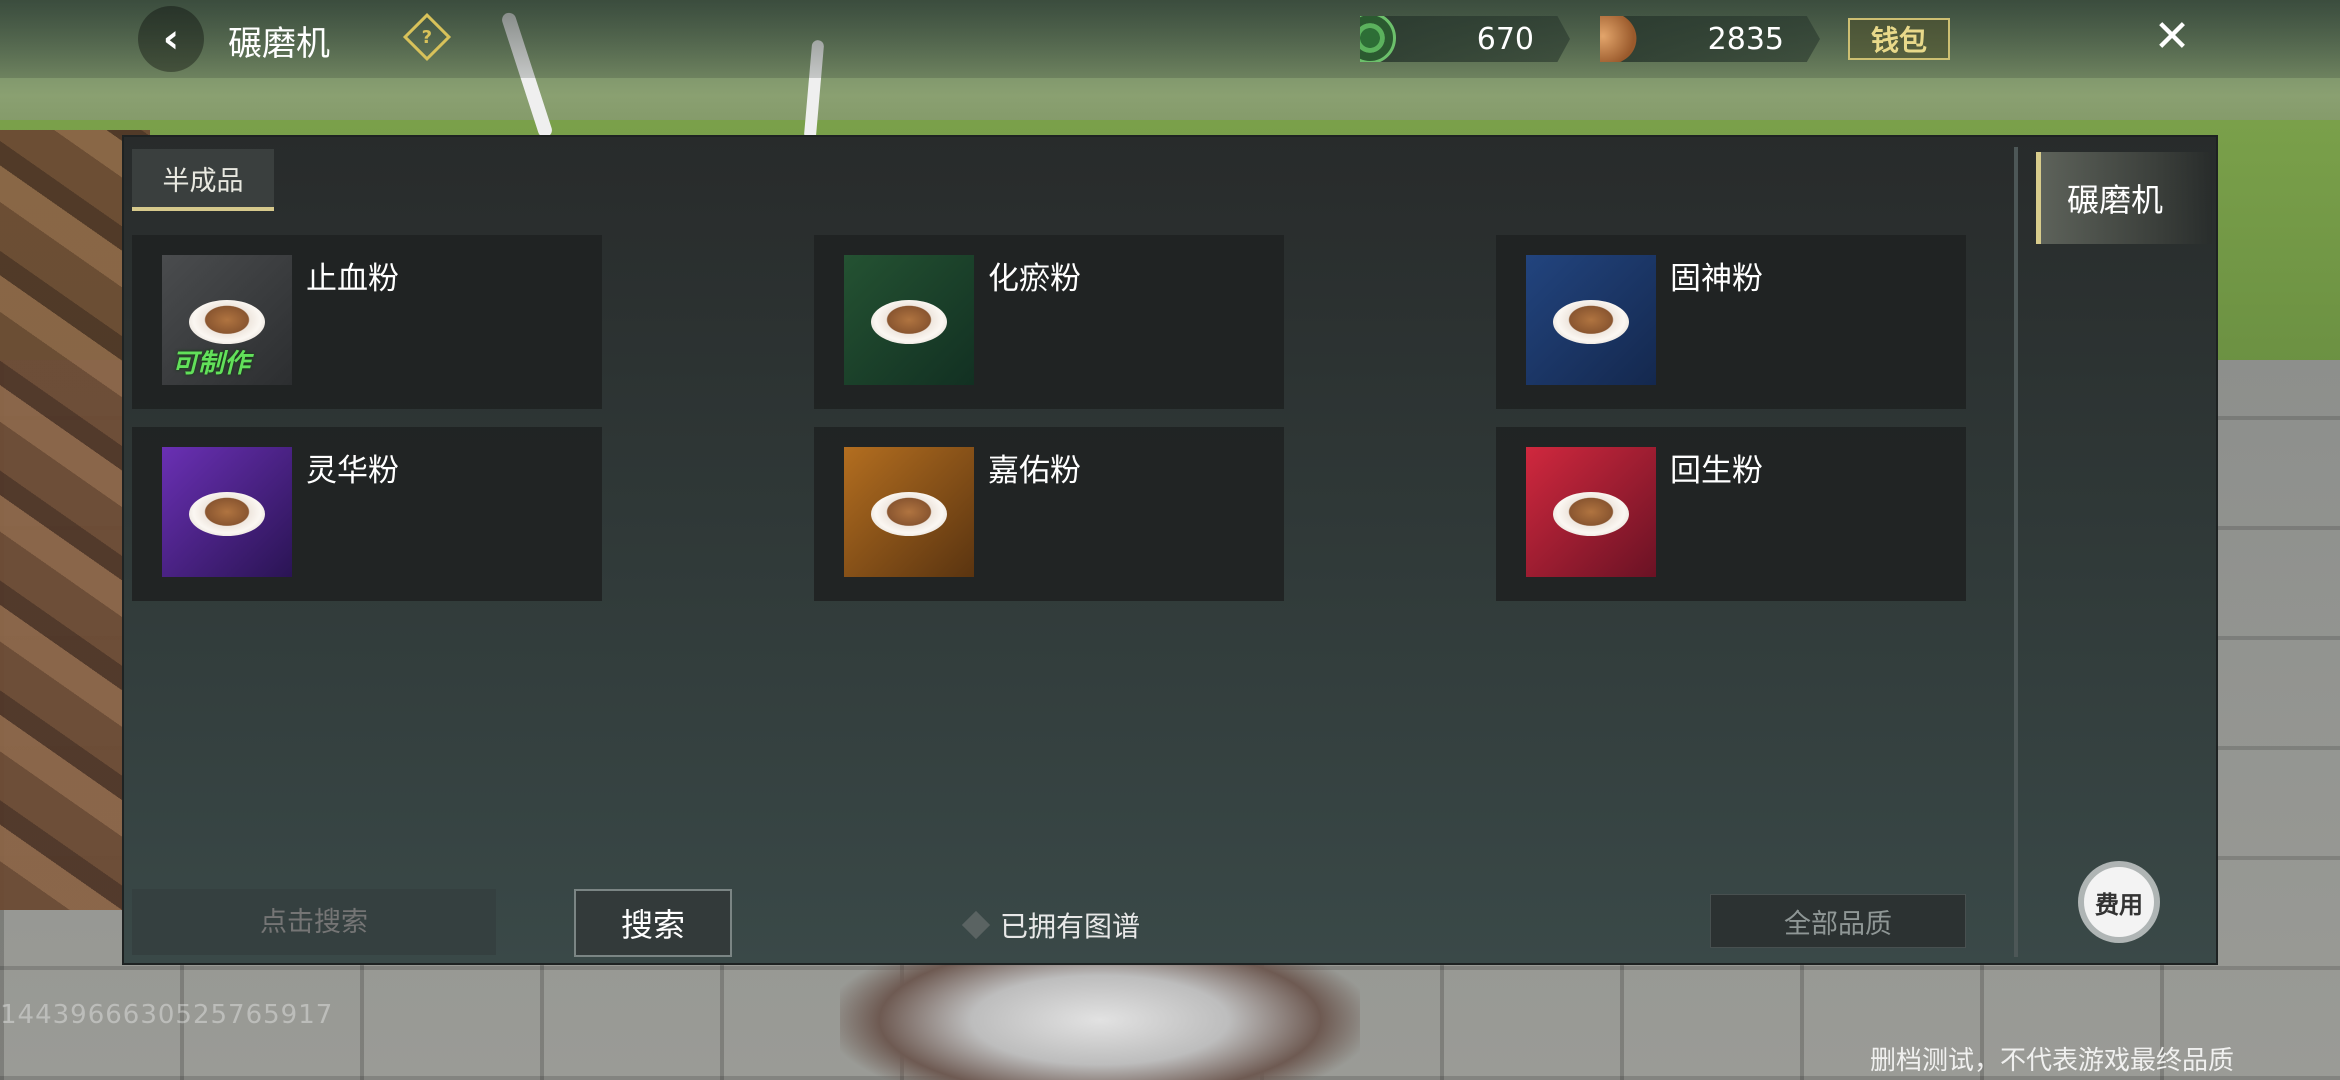 This screenshot has width=2340, height=1080. I want to click on item-thumbnail: 可制作, so click(227, 320).